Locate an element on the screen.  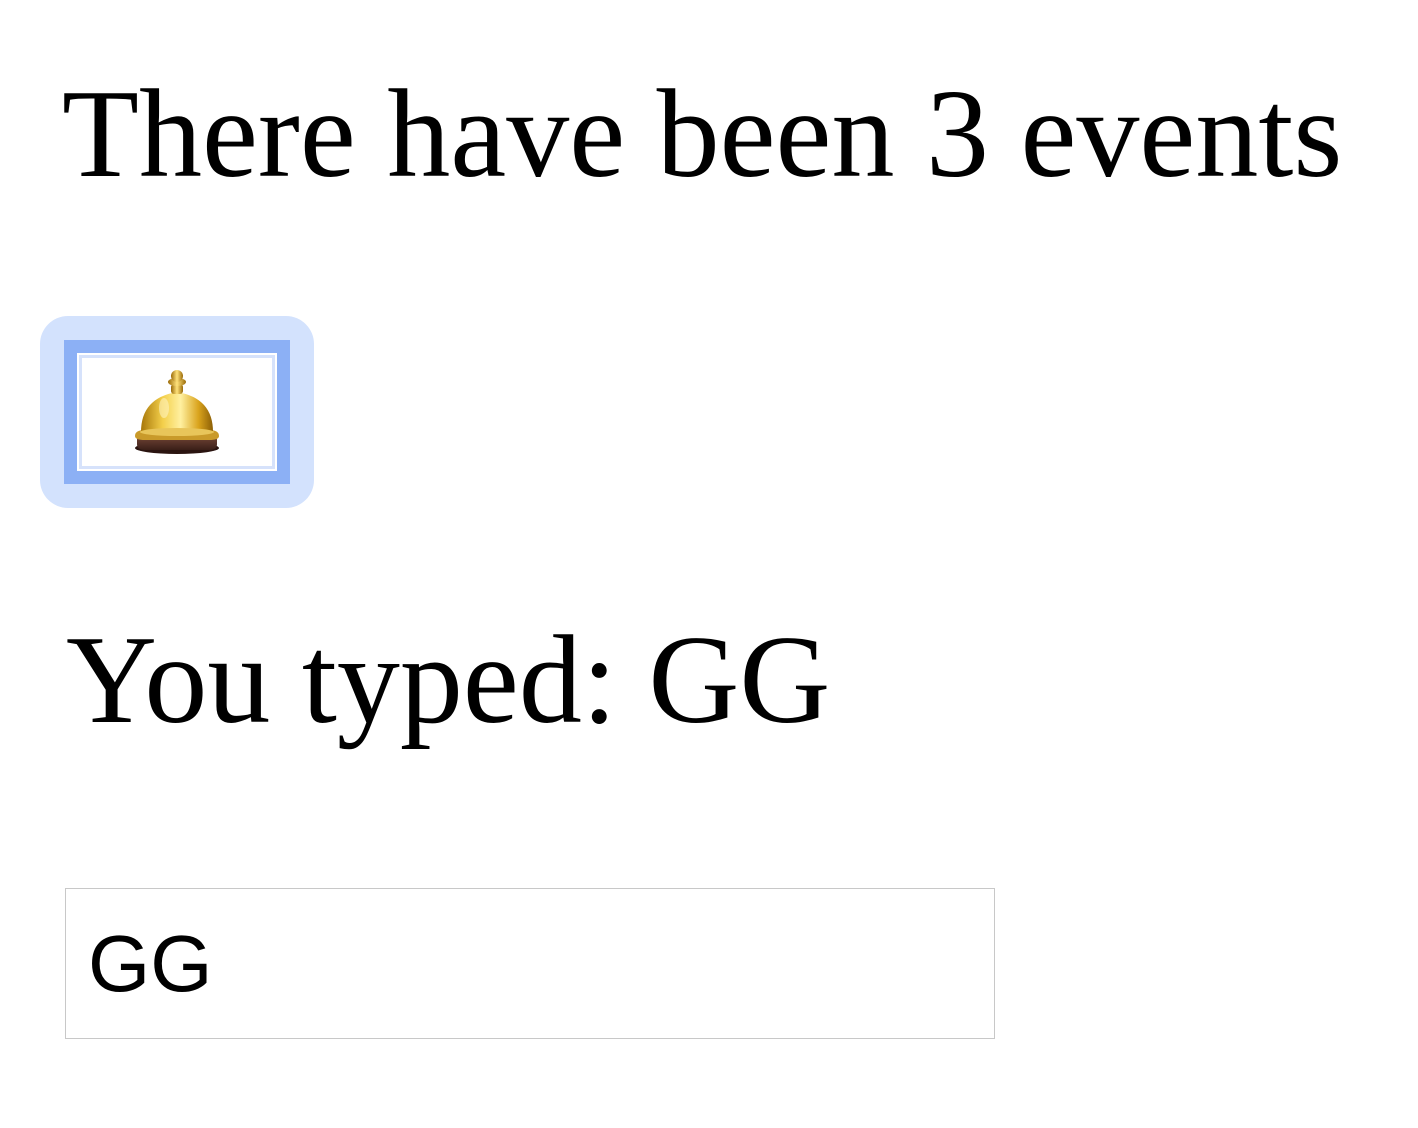
events-prefix: There have been is located at coordinates (478, 134).